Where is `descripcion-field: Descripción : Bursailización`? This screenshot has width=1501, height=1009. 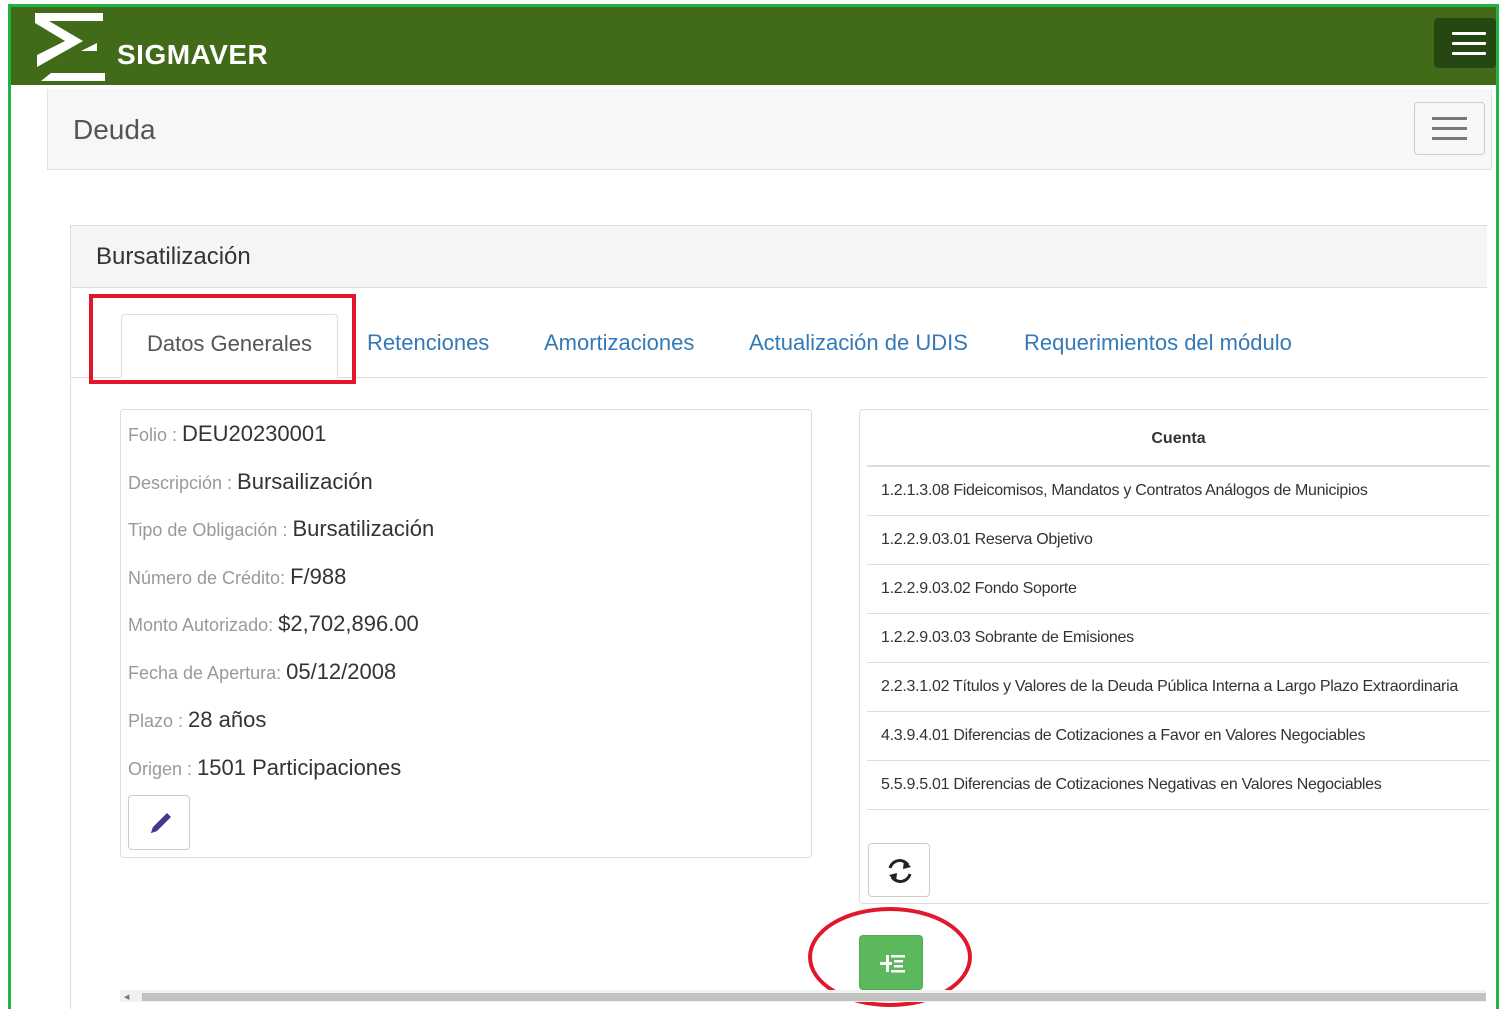
descripcion-field: Descripción : Bursailización is located at coordinates (250, 482).